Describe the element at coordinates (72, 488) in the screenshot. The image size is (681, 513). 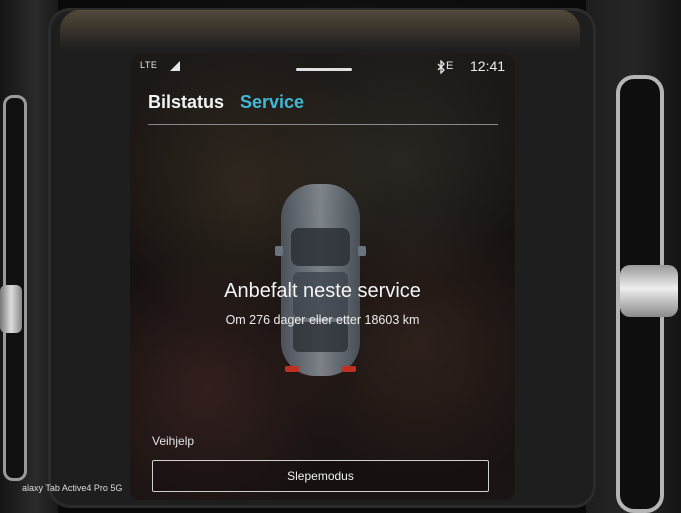
I see `device-watermark: alaxy Tab Active4 Pro 5G` at that location.